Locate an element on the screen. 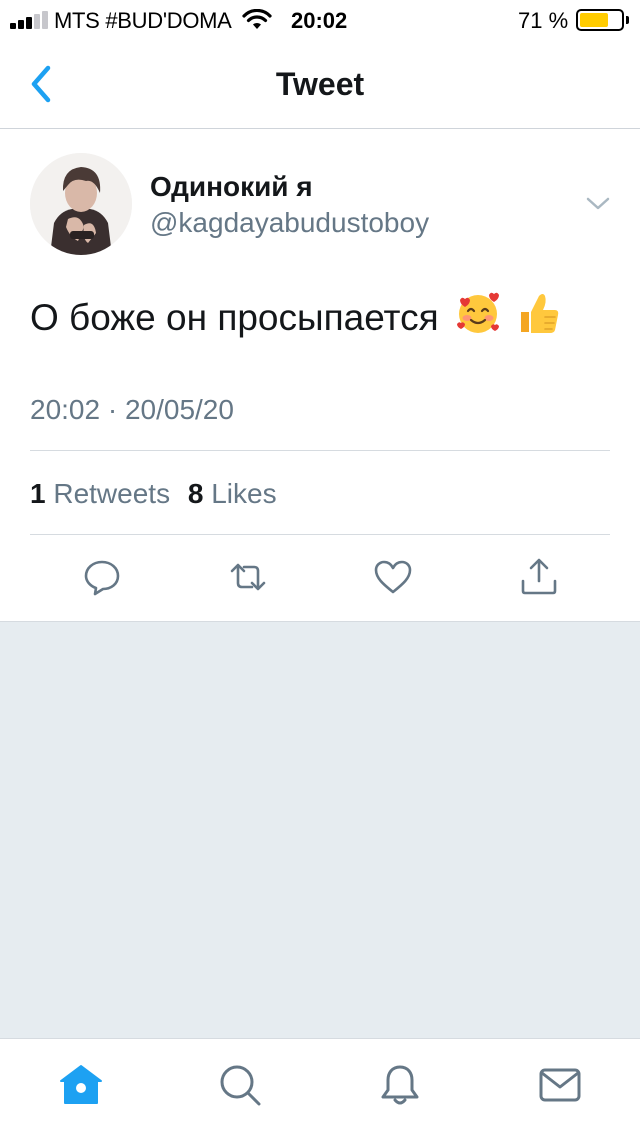 This screenshot has height=1136, width=640. battery-terminal is located at coordinates (627, 20).